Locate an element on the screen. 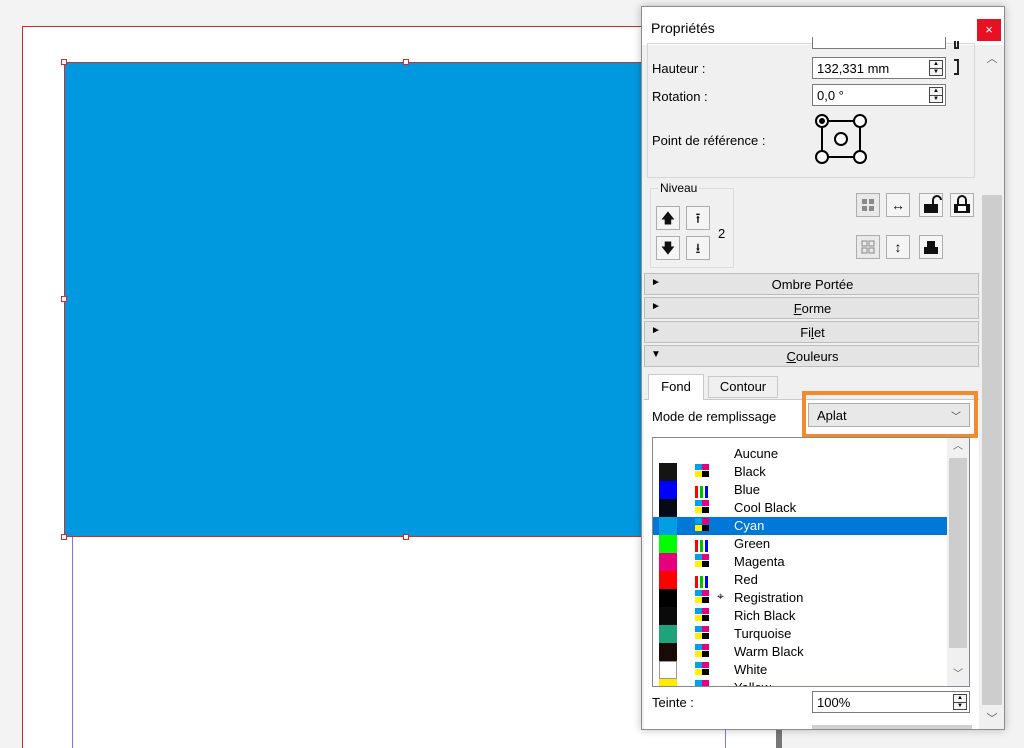 This screenshot has height=748, width=1024. width-field is located at coordinates (879, 43).